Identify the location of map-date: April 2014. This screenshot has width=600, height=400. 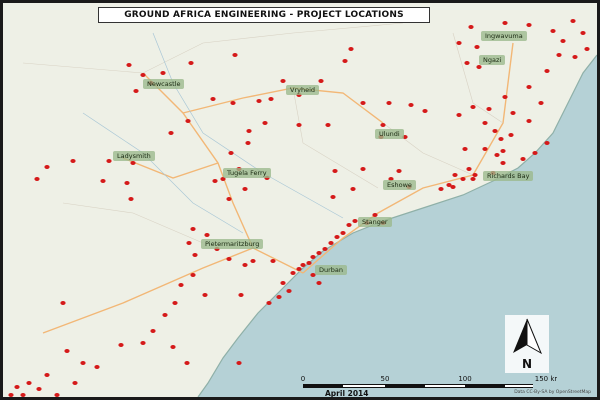
(347, 393).